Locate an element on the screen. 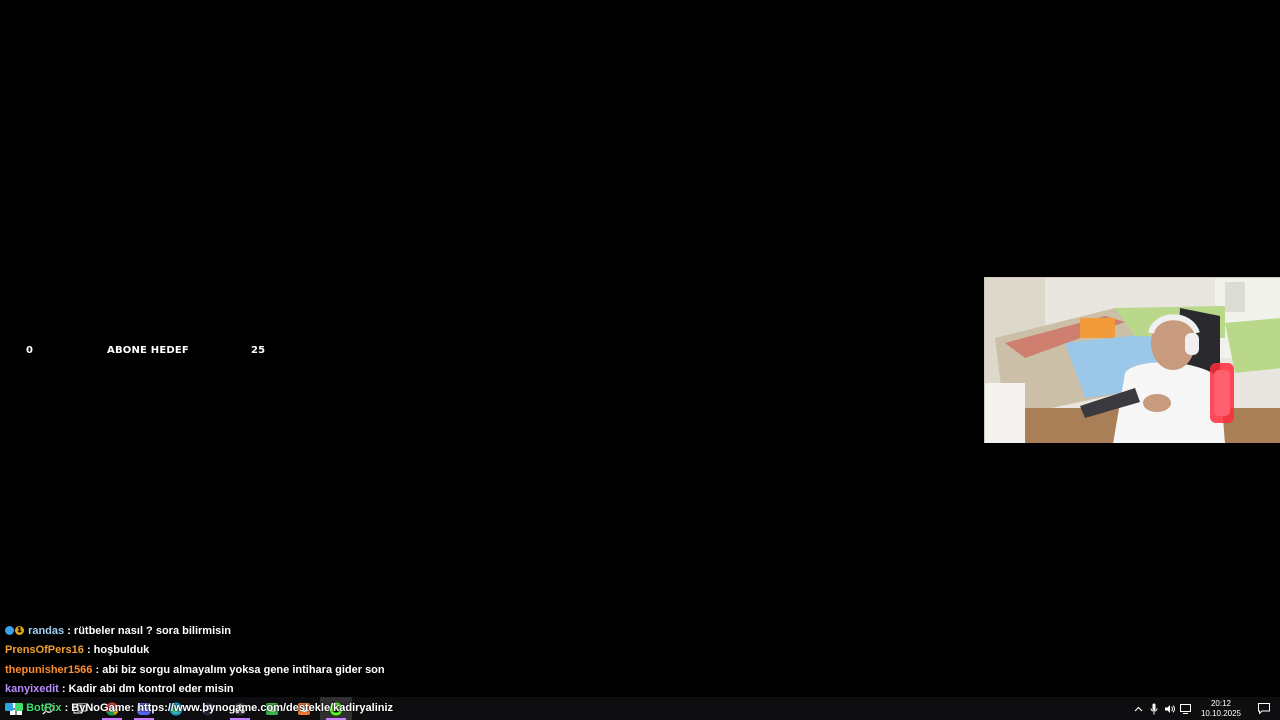 This screenshot has height=720, width=1280. taskbar-clock: 20:12 10.10.2025 is located at coordinates (1221, 709).